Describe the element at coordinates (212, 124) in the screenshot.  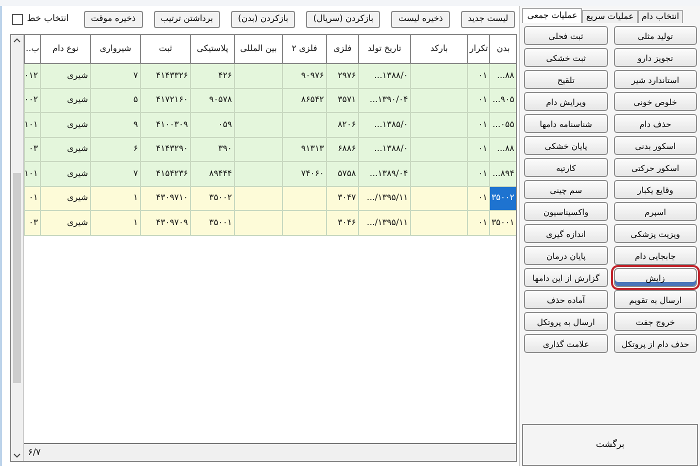
I see `table-cell: ۰۵۹` at that location.